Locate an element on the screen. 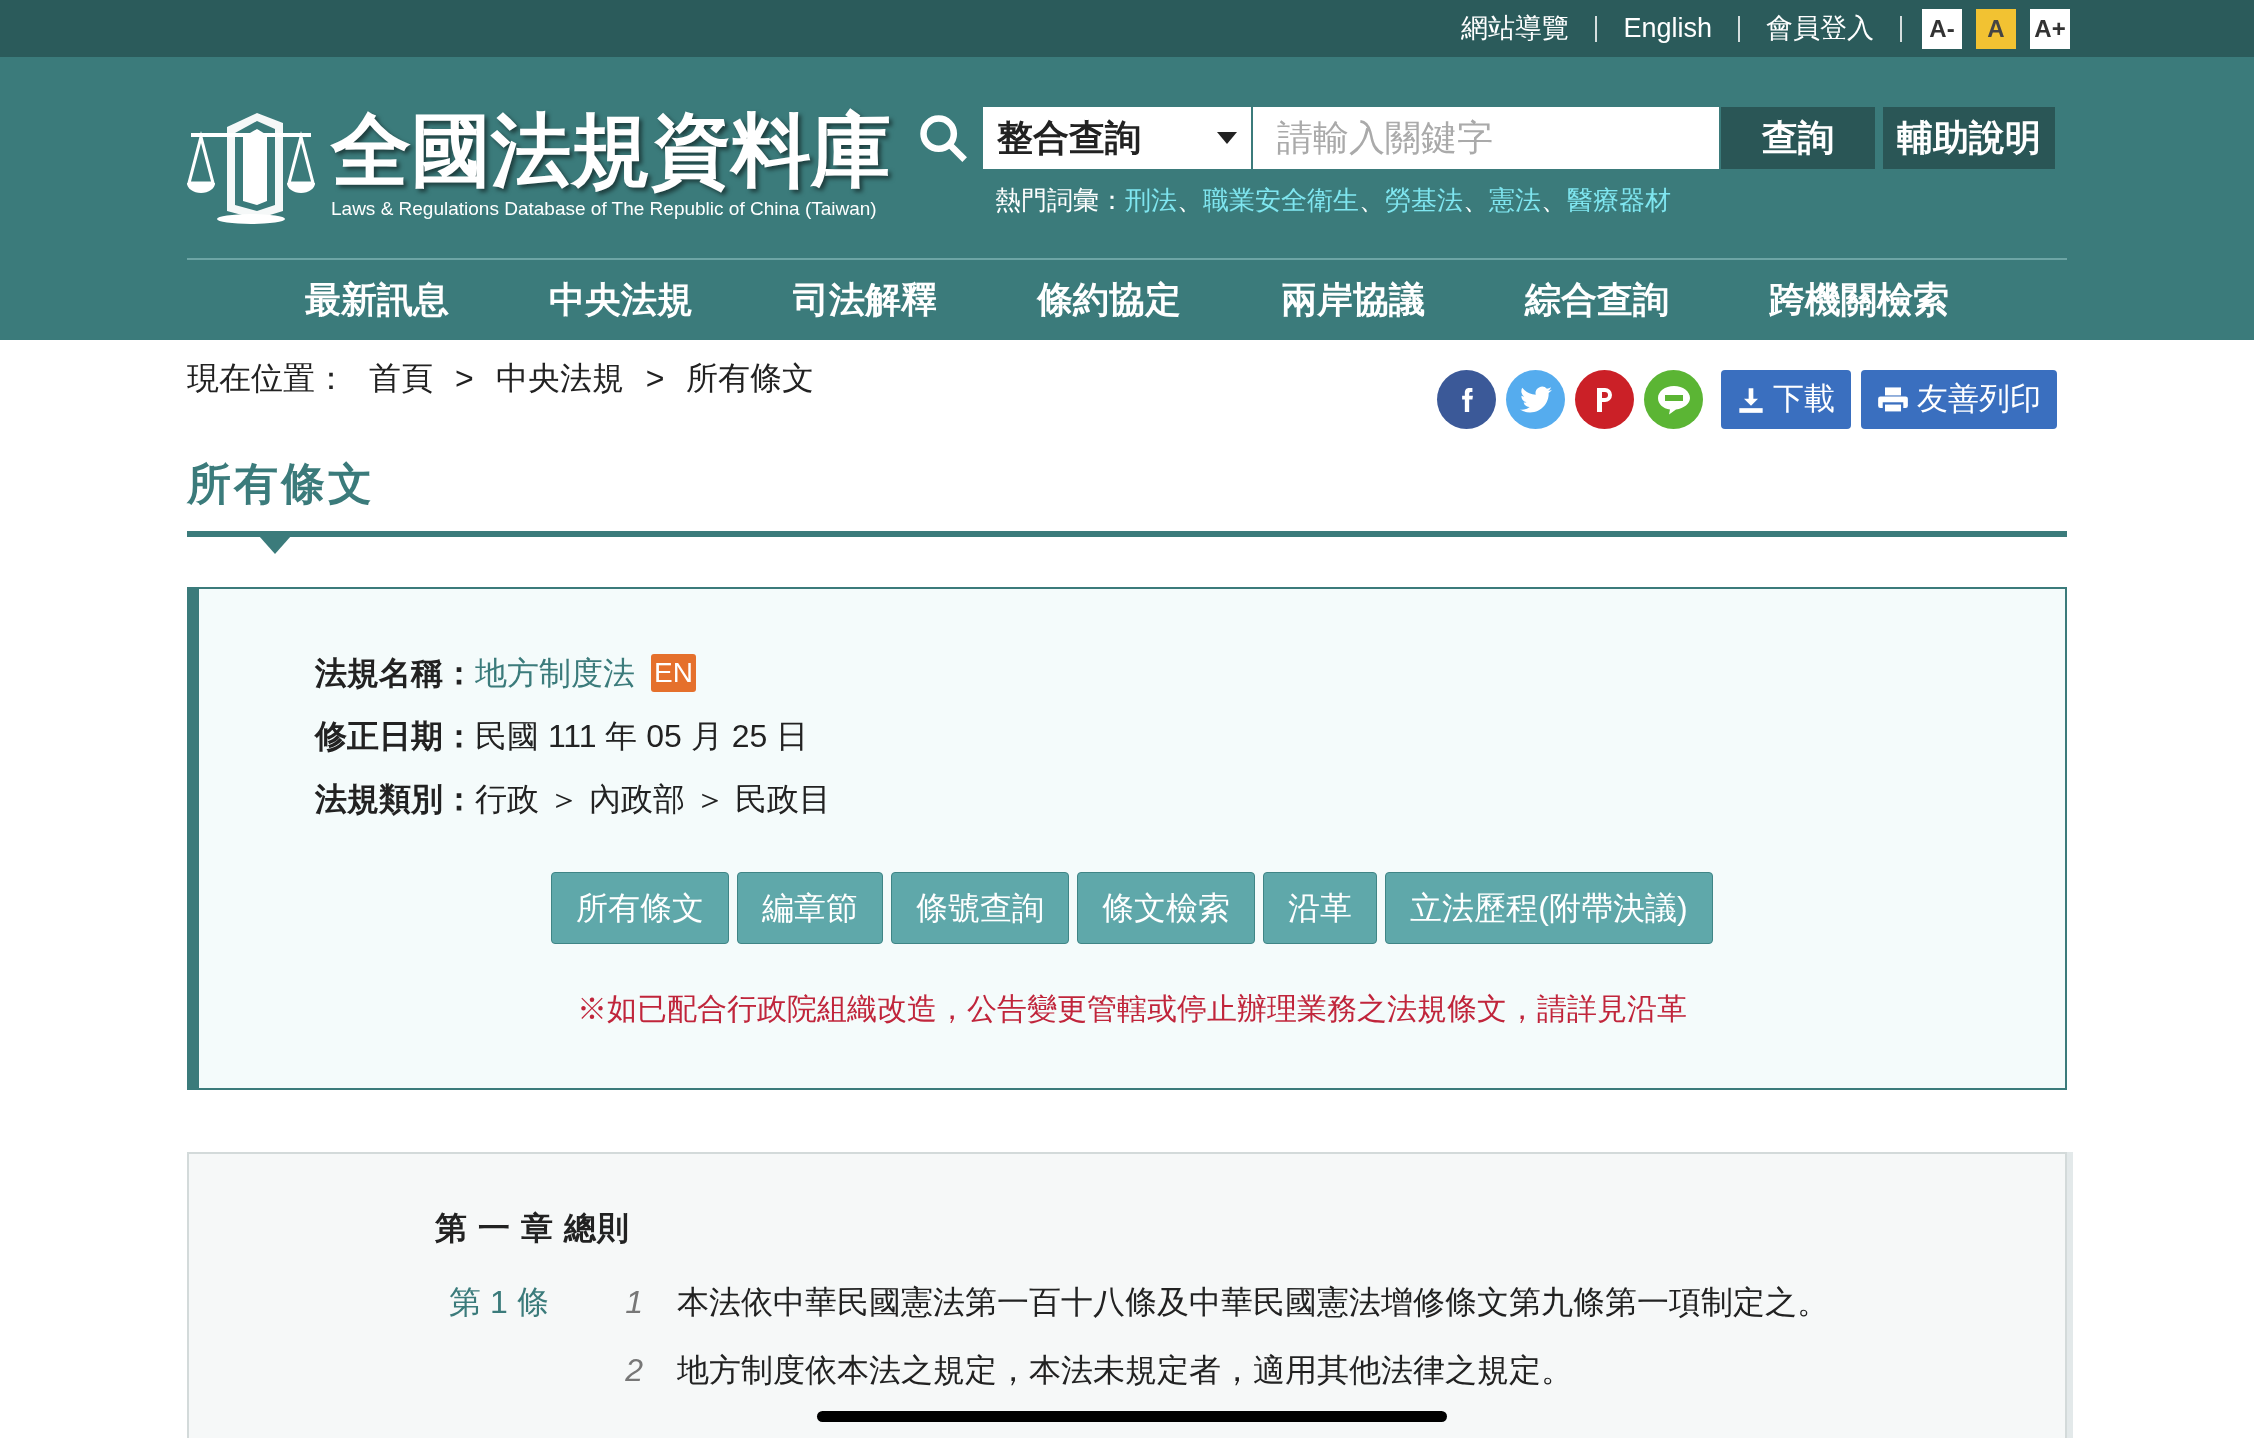 This screenshot has height=1438, width=2254. breadcrumb-link: 中央法規 is located at coordinates (559, 378).